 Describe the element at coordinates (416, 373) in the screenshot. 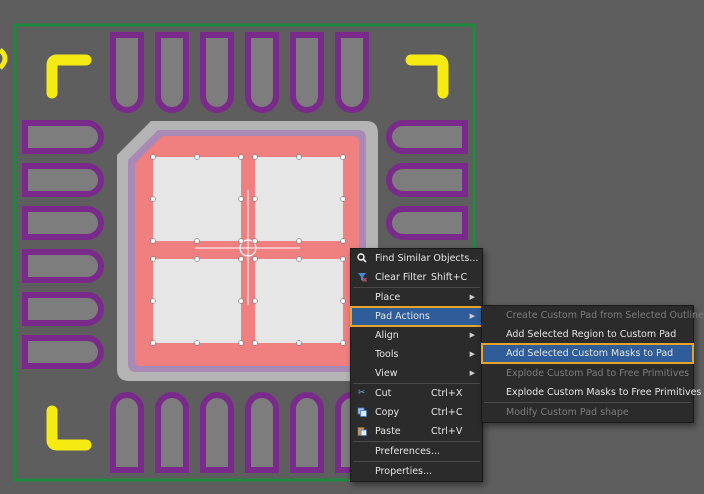

I see `menu-item-view: View ▶` at that location.